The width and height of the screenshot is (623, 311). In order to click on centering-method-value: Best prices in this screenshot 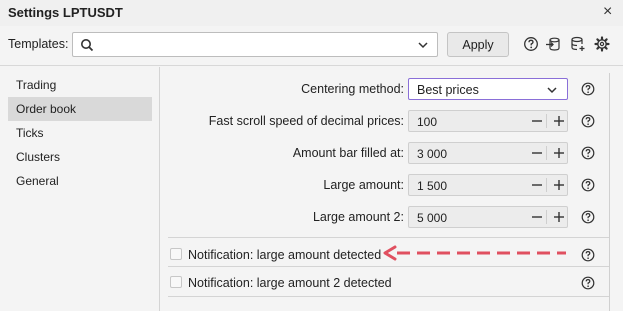, I will do `click(448, 90)`.